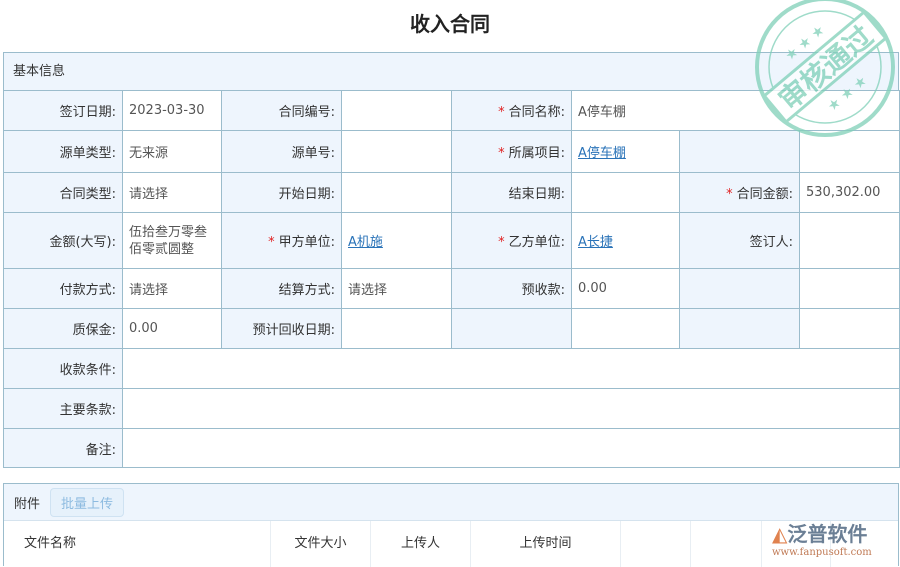 This screenshot has height=567, width=900. I want to click on project-link: A停车棚, so click(602, 153).